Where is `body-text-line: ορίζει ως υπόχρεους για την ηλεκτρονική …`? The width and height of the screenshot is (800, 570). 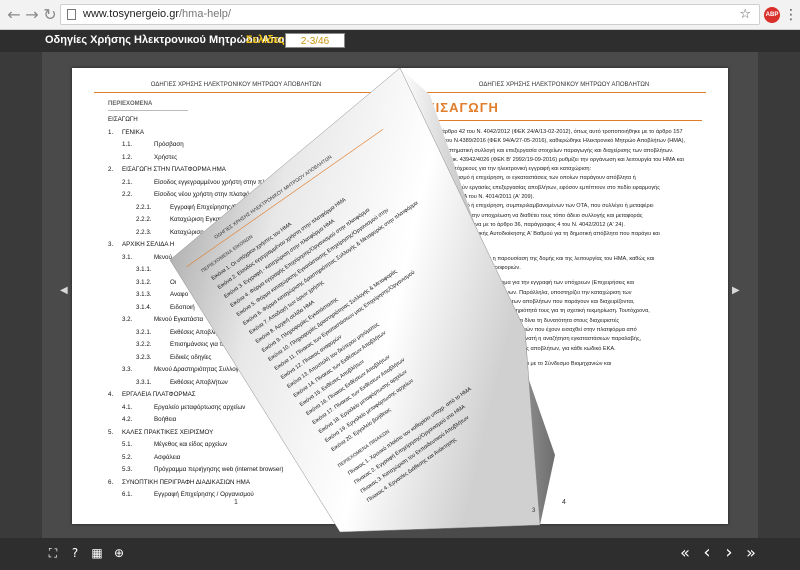
body-text-line: ορίζει ως υπόχρεους για την ηλεκτρονική … is located at coordinates (509, 169).